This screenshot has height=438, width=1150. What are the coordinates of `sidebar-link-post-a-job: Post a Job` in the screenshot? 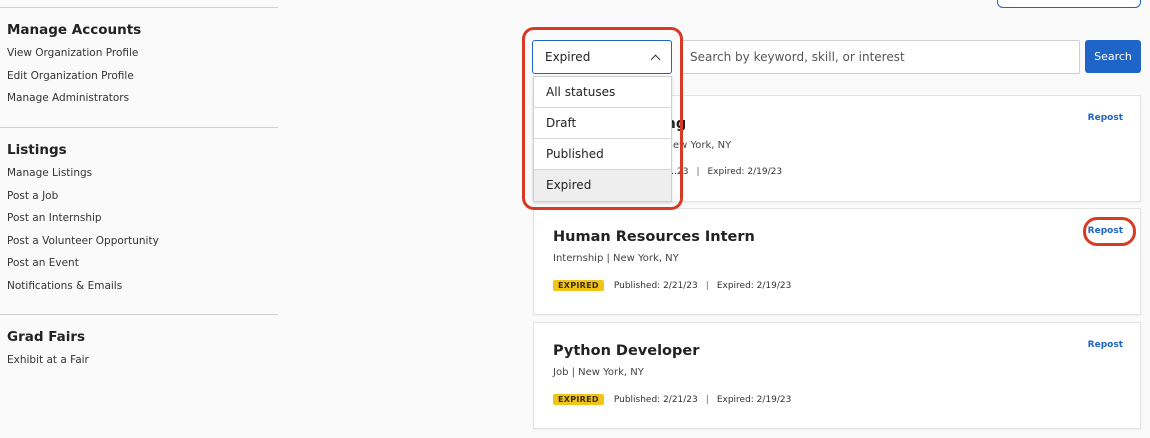 It's located at (142, 200).